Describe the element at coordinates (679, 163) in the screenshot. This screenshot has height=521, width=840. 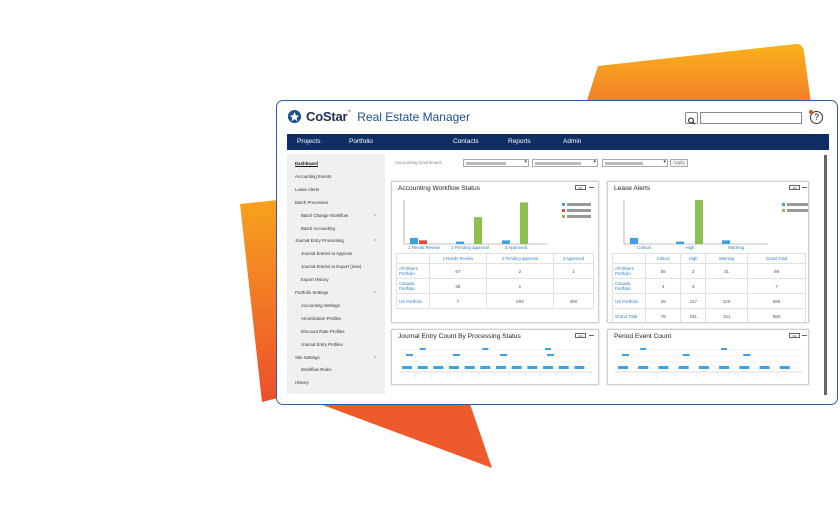
I see `apply-button: Apply` at that location.